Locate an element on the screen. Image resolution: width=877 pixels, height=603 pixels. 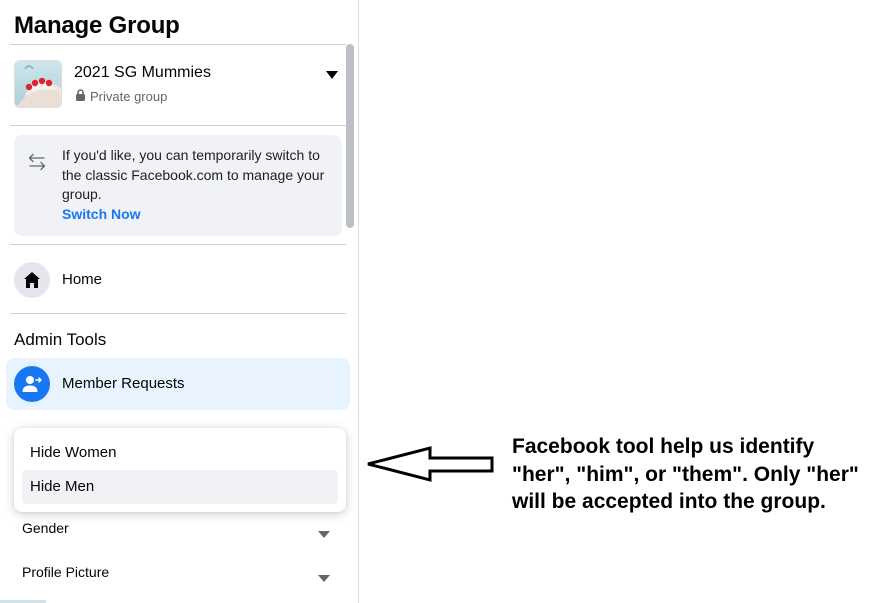
group-privacy: Private group is located at coordinates (121, 96).